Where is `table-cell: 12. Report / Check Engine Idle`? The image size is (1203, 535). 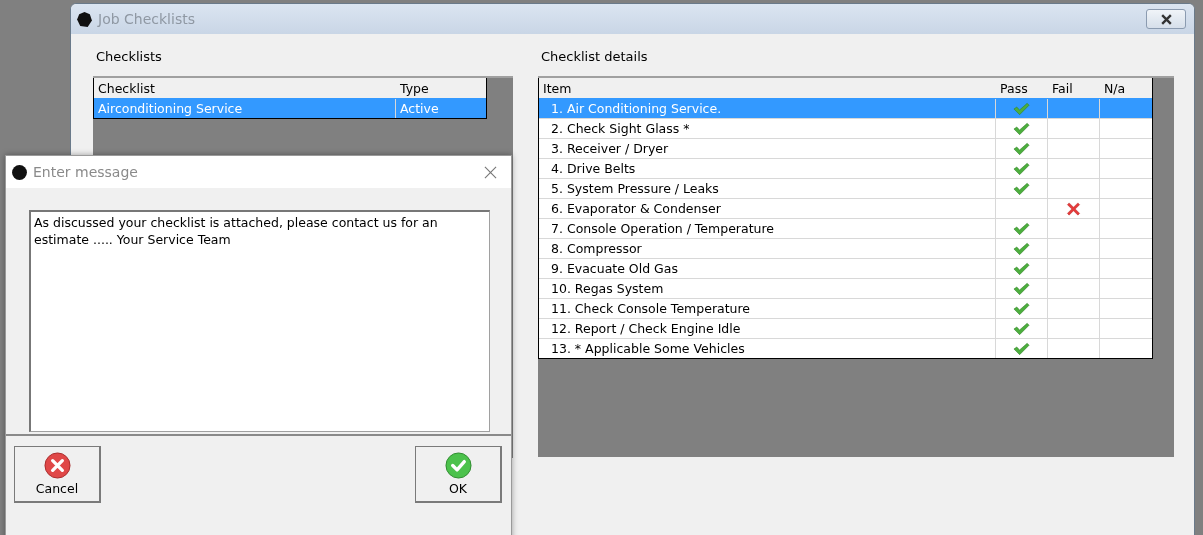
table-cell: 12. Report / Check Engine Idle is located at coordinates (767, 328).